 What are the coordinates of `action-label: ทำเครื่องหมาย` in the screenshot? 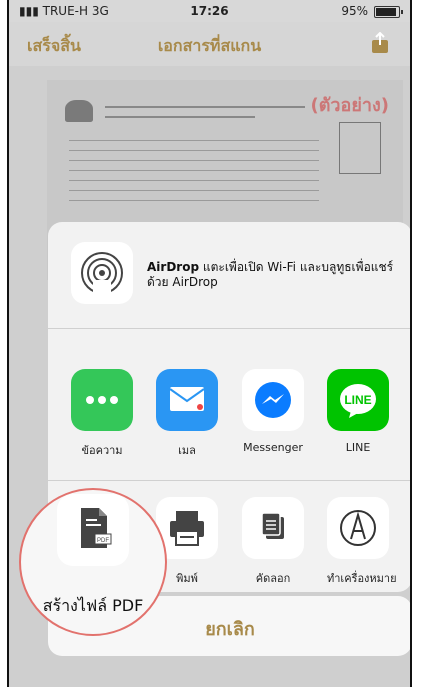 It's located at (362, 578).